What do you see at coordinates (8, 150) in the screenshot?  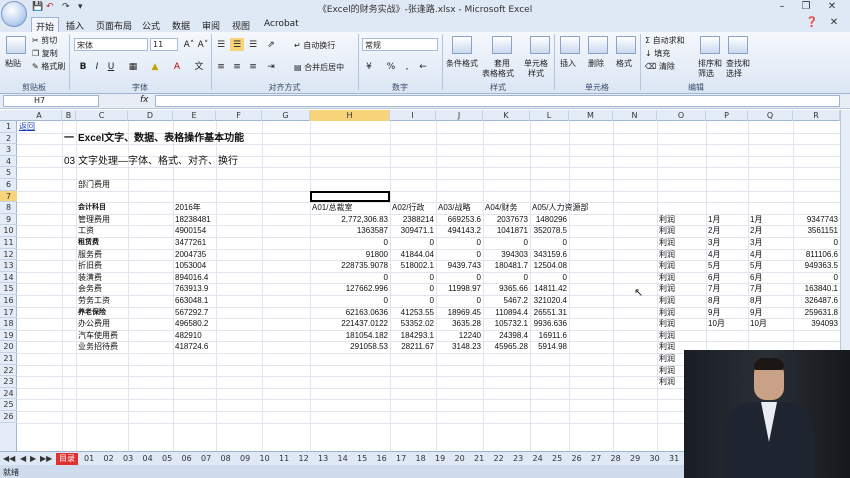 I see `row-header-3: 3` at bounding box center [8, 150].